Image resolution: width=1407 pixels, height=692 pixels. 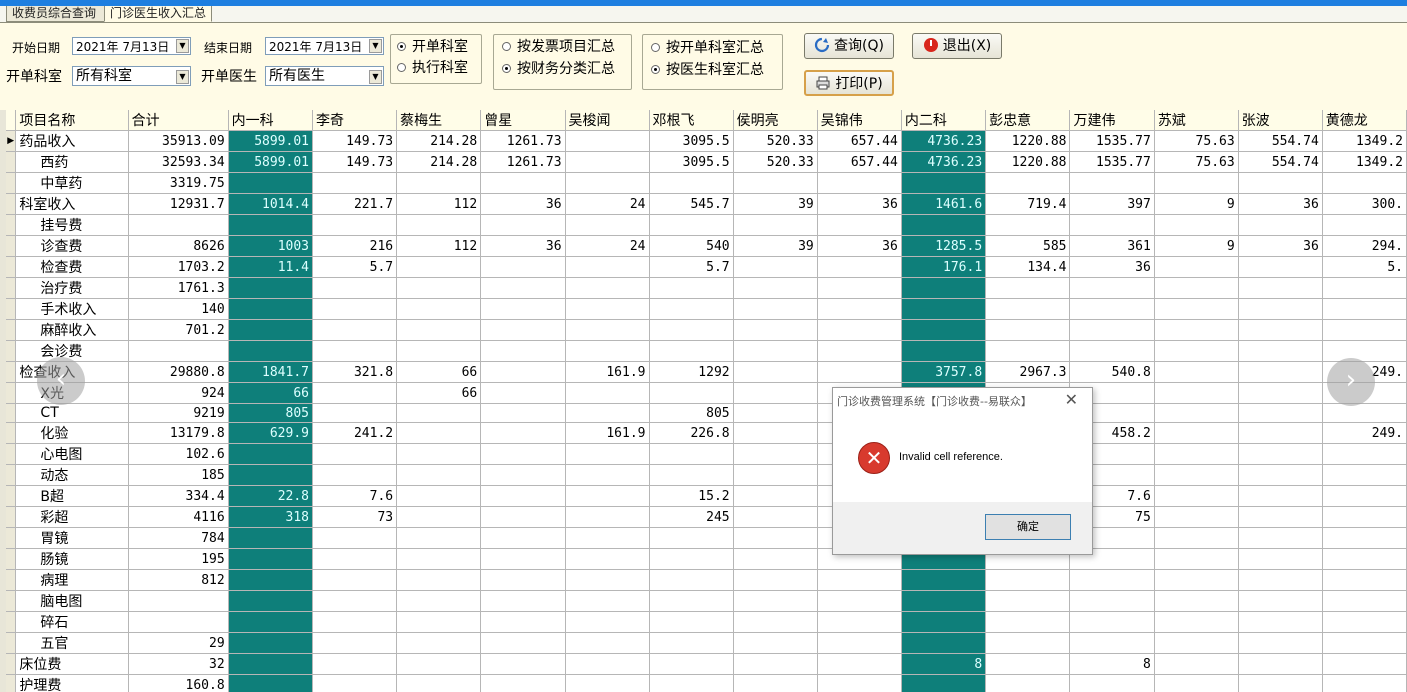 What do you see at coordinates (1028, 162) in the screenshot?
I see `grid-cell: 1220.88` at bounding box center [1028, 162].